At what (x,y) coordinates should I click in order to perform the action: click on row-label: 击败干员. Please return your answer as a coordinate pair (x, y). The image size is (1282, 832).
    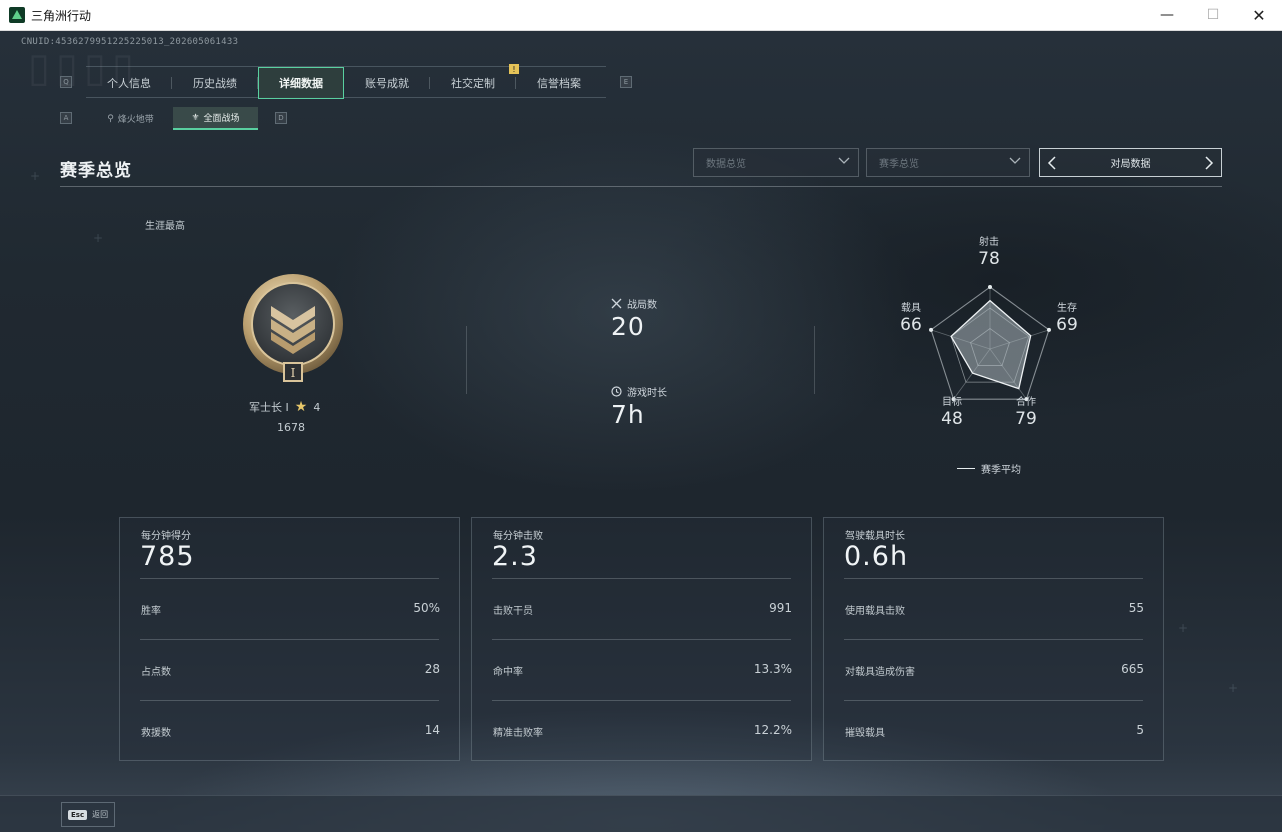
    Looking at the image, I should click on (513, 611).